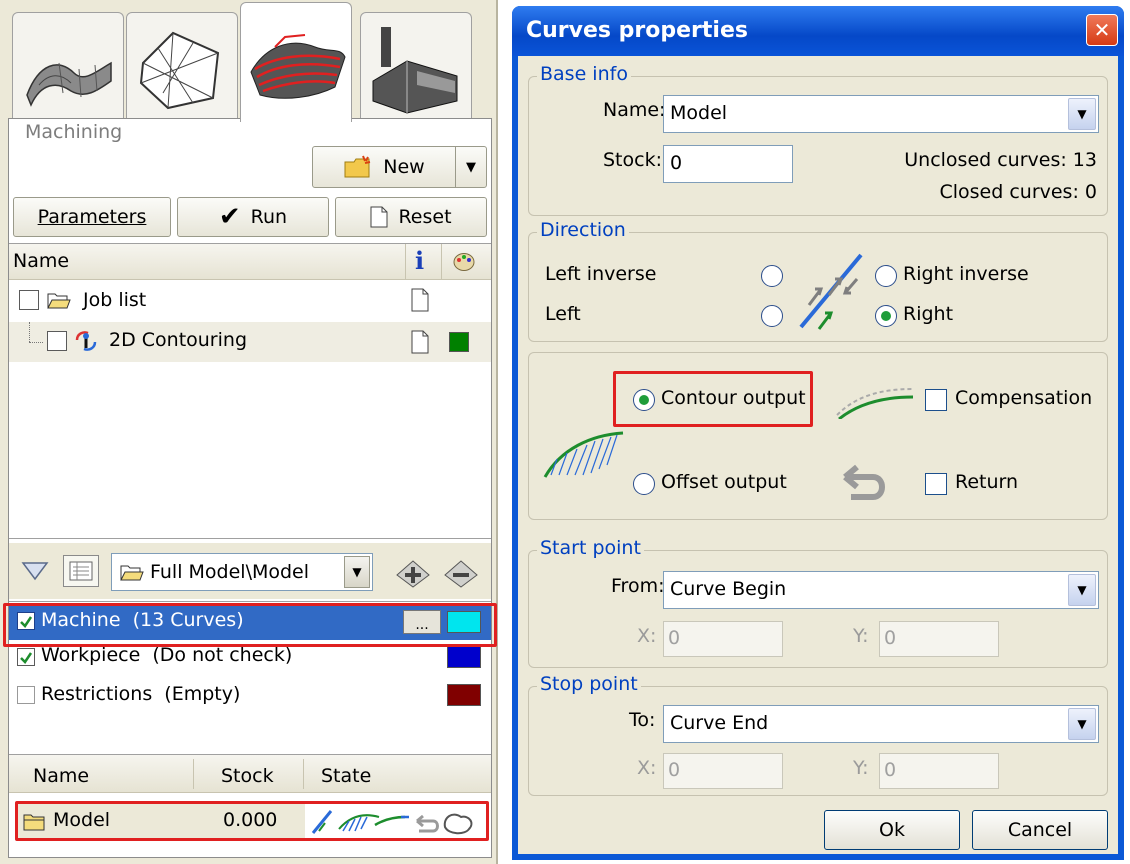 This screenshot has width=1130, height=864. I want to click on parameters-button: Parameters, so click(92, 217).